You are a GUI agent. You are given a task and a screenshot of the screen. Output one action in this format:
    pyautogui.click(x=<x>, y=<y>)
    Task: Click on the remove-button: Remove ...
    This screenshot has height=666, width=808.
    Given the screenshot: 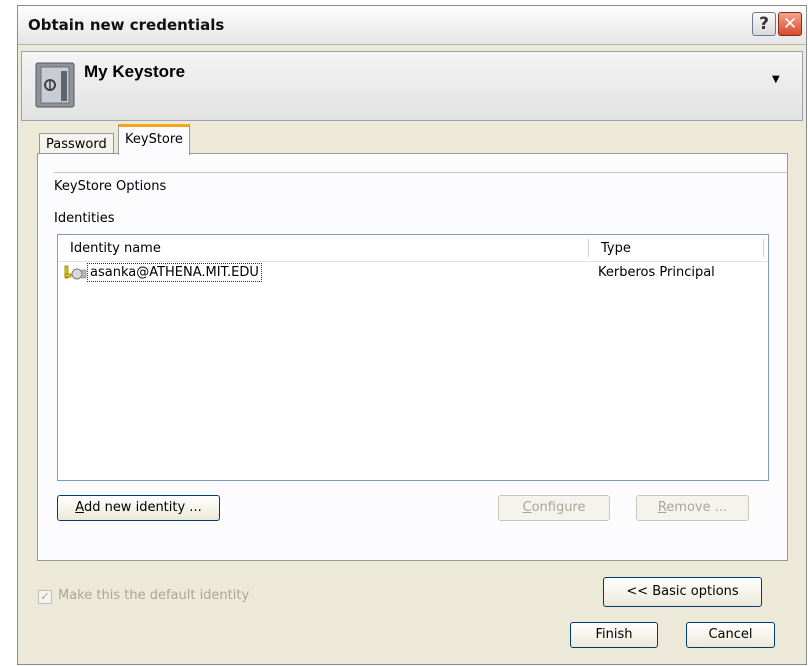 What is the action you would take?
    pyautogui.click(x=692, y=508)
    